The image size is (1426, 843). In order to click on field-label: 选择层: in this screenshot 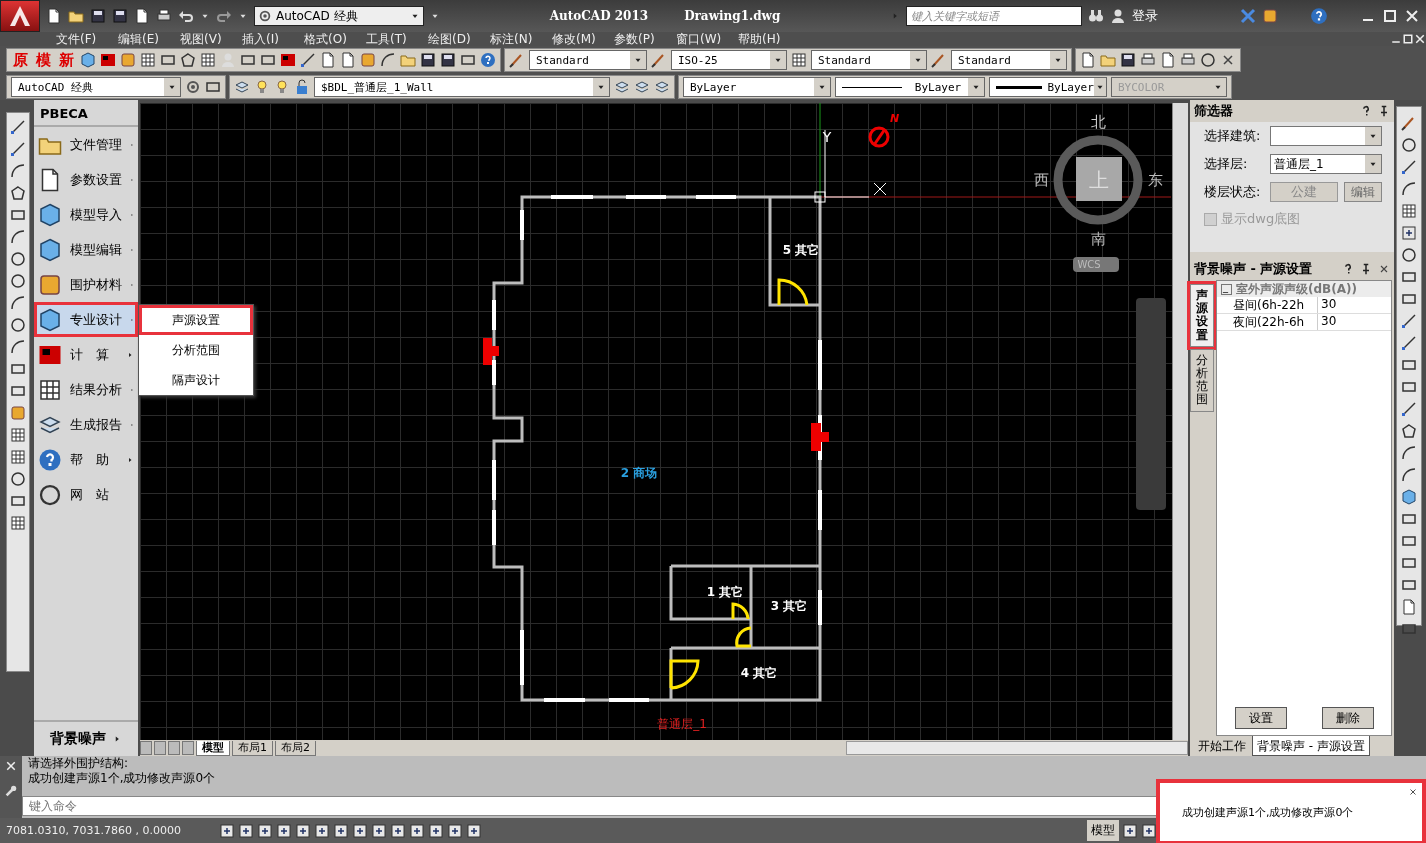, I will do `click(1226, 164)`.